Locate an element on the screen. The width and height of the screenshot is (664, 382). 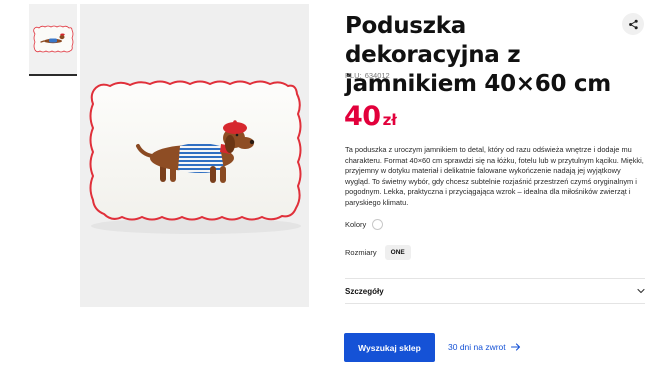
product-plu: PLU: 634012 is located at coordinates (367, 75).